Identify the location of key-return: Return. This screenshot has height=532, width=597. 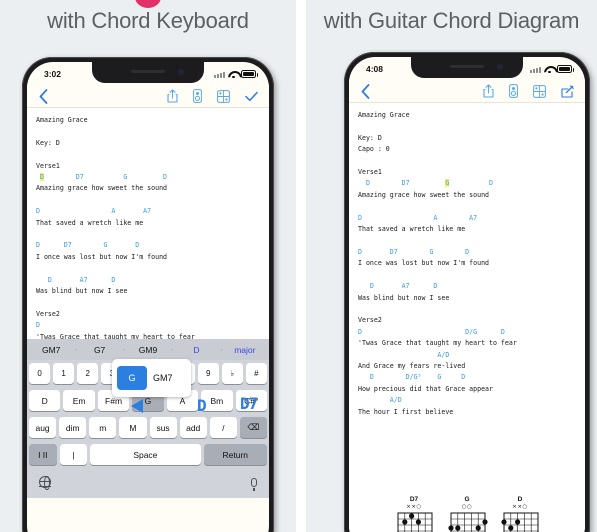
(235, 454).